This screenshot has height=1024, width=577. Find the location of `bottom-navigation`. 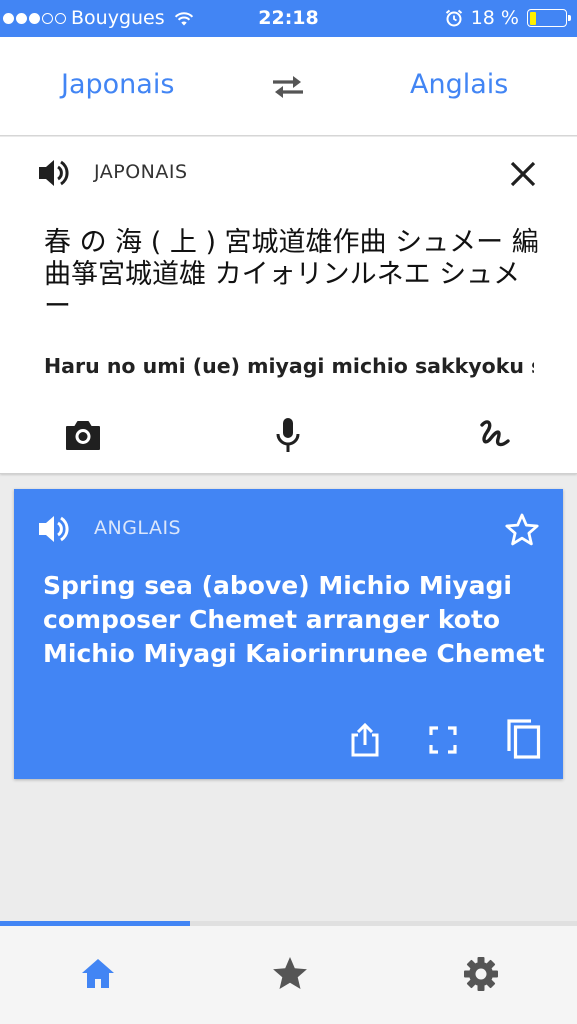

bottom-navigation is located at coordinates (288, 975).